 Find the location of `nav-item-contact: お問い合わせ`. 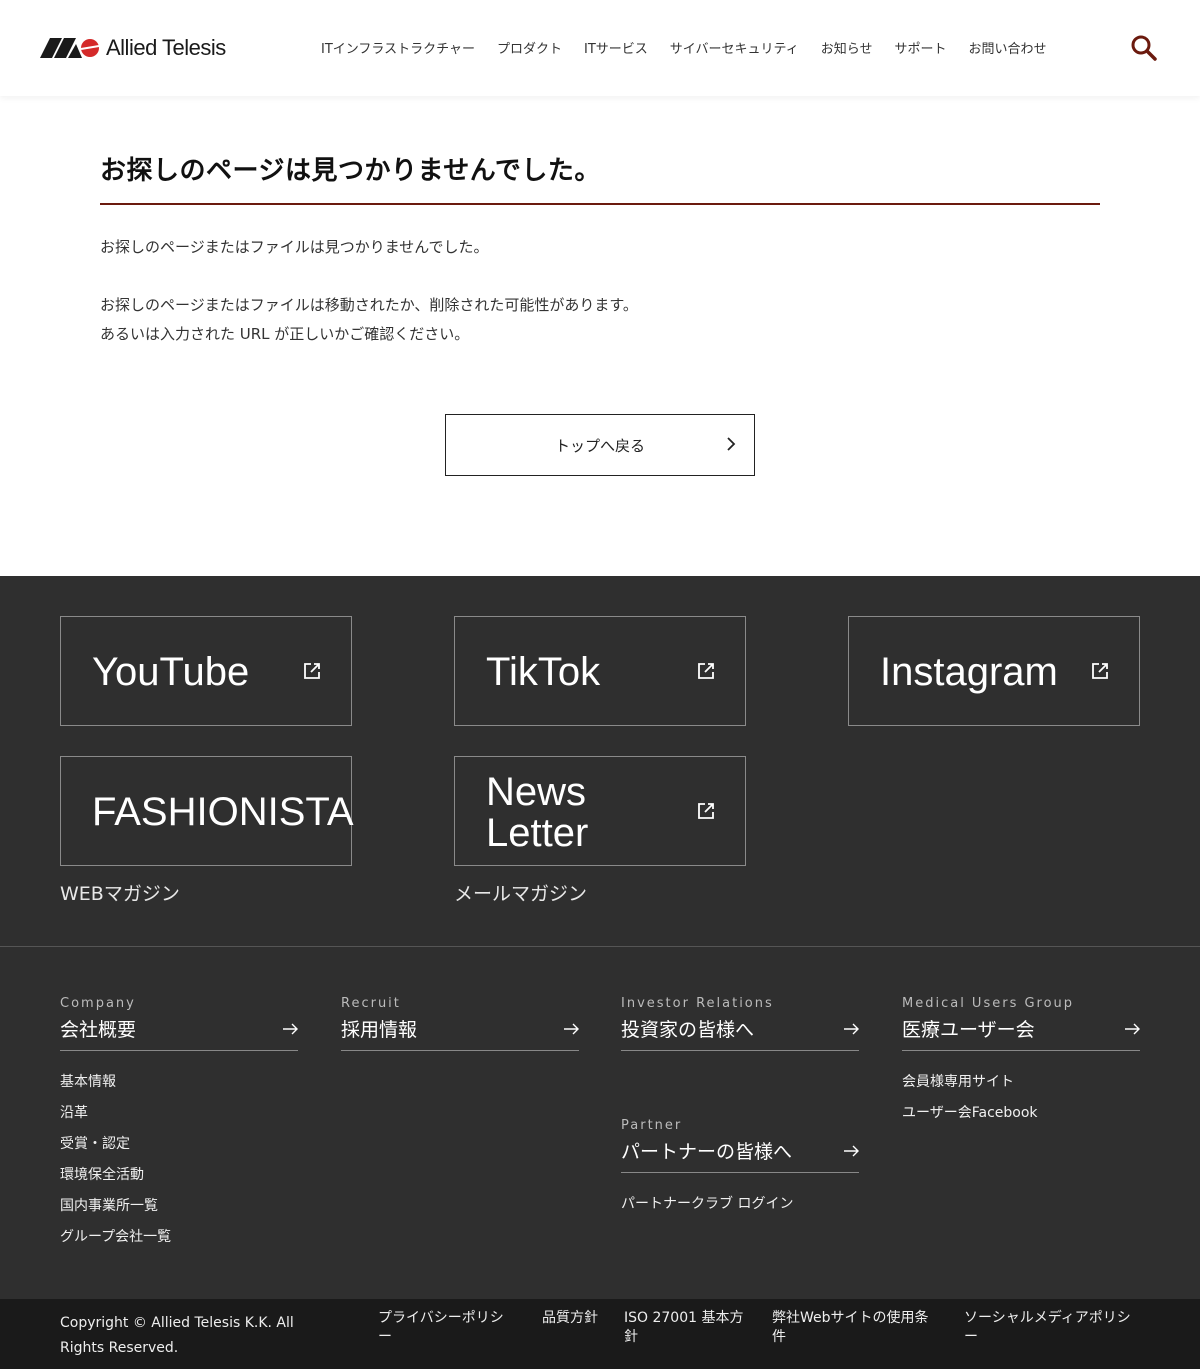

nav-item-contact: お問い合わせ is located at coordinates (1008, 47).